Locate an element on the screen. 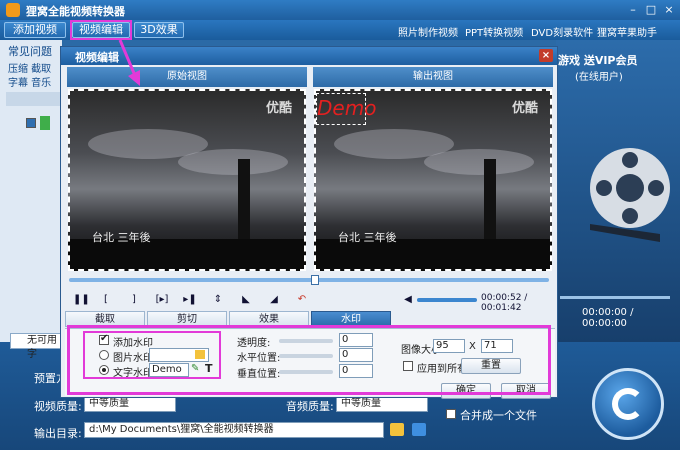 This screenshot has height=450, width=680. folder-icon is located at coordinates (397, 429).